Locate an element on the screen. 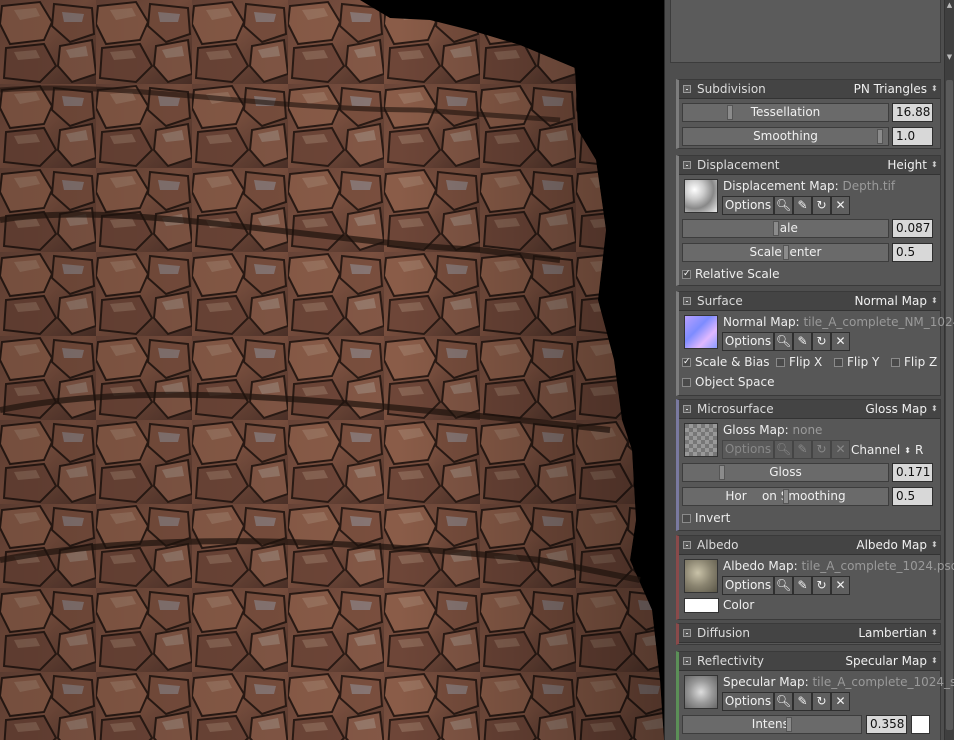  albedo-color-swatch is located at coordinates (701, 605).